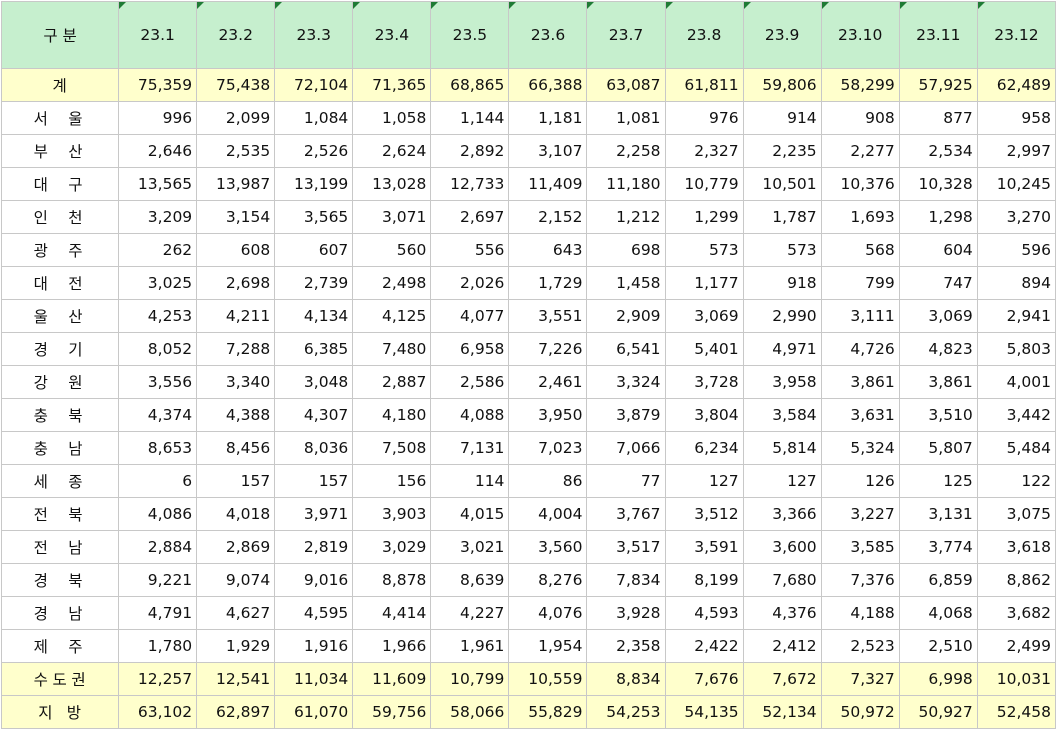 This screenshot has height=733, width=1058. I want to click on table-cell: 2,624, so click(392, 151).